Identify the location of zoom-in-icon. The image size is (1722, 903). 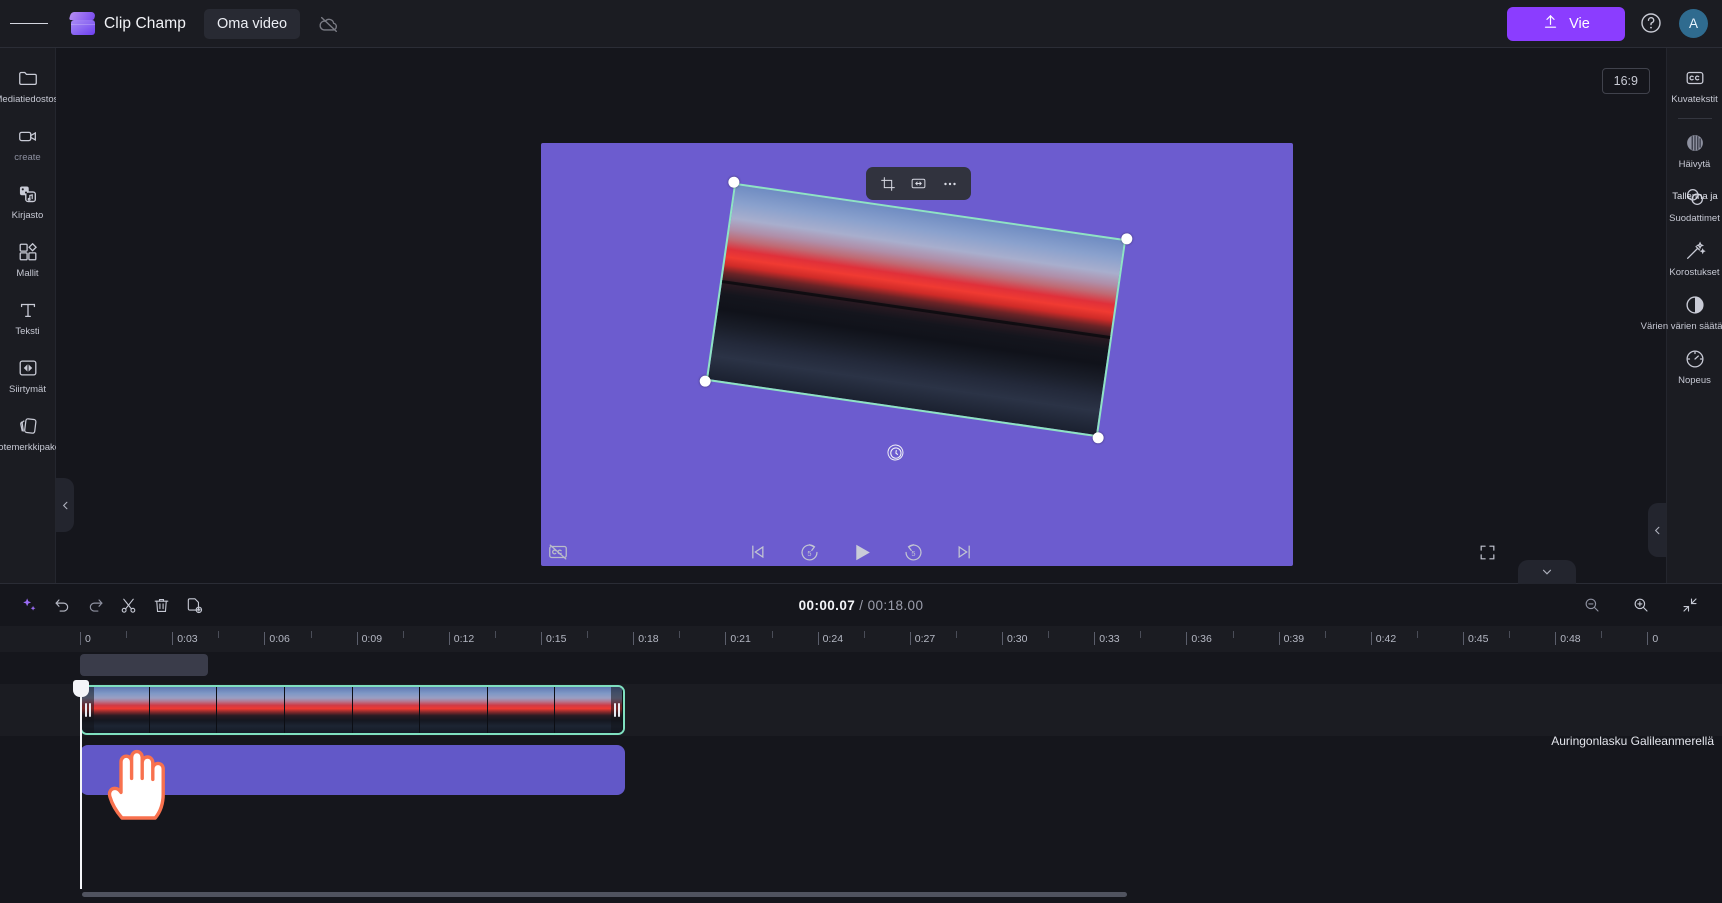
(1641, 605).